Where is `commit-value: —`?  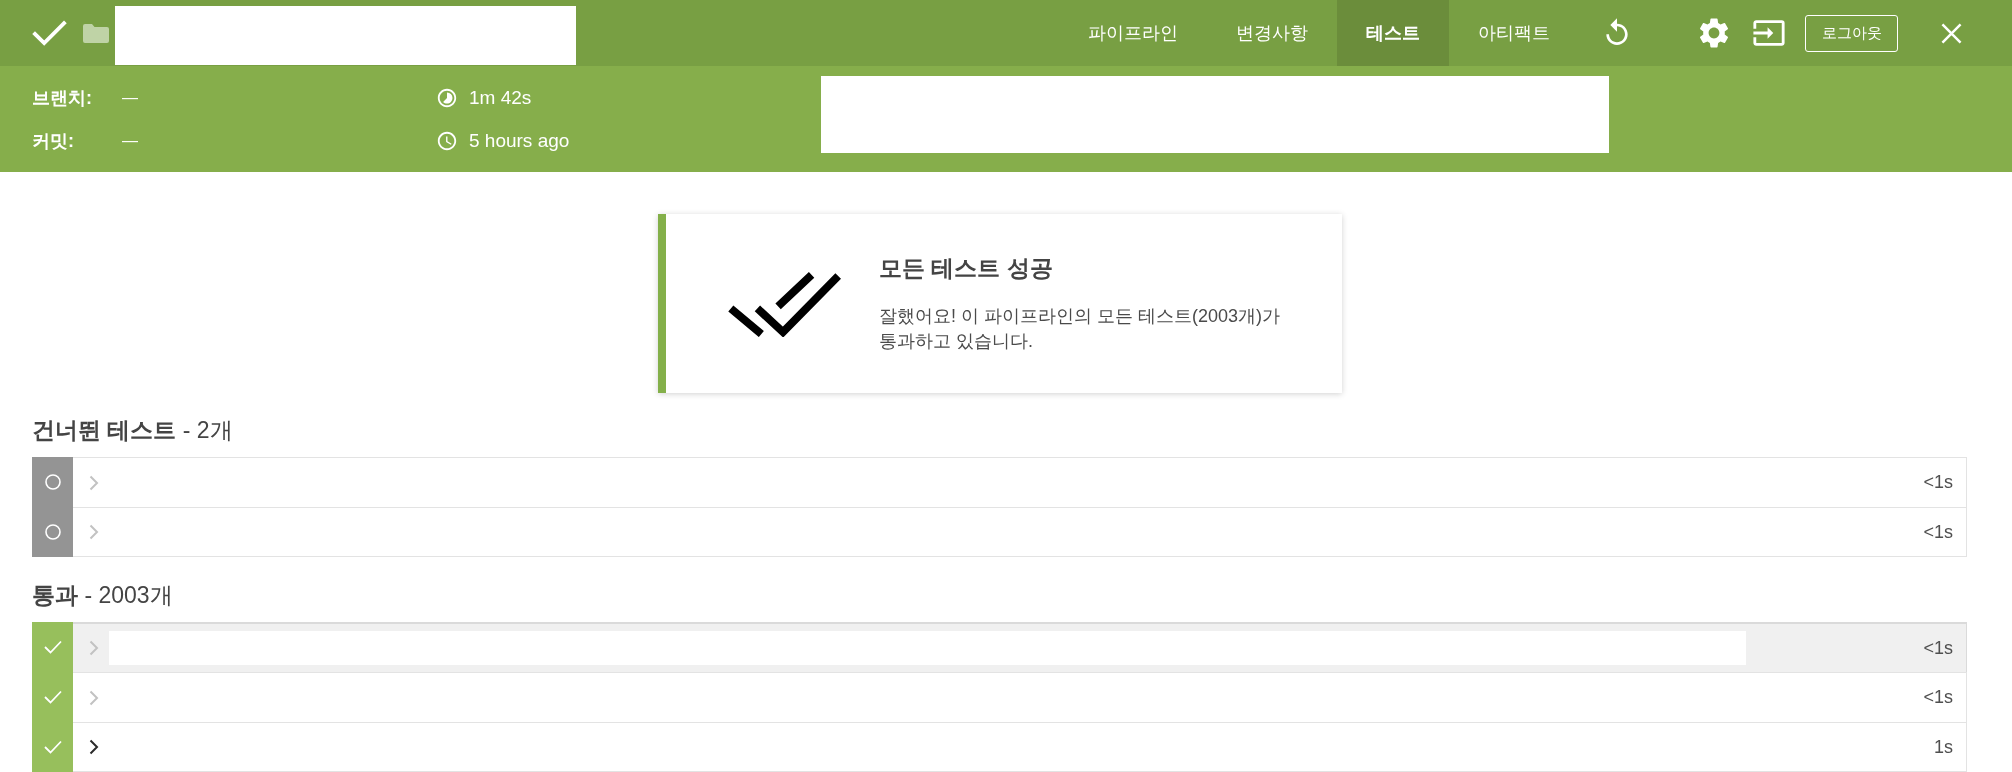
commit-value: — is located at coordinates (130, 141).